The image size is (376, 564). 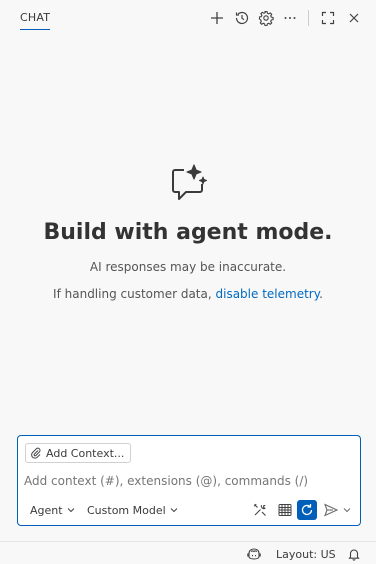 What do you see at coordinates (188, 232) in the screenshot?
I see `welcome-title: Build with agent mode.` at bounding box center [188, 232].